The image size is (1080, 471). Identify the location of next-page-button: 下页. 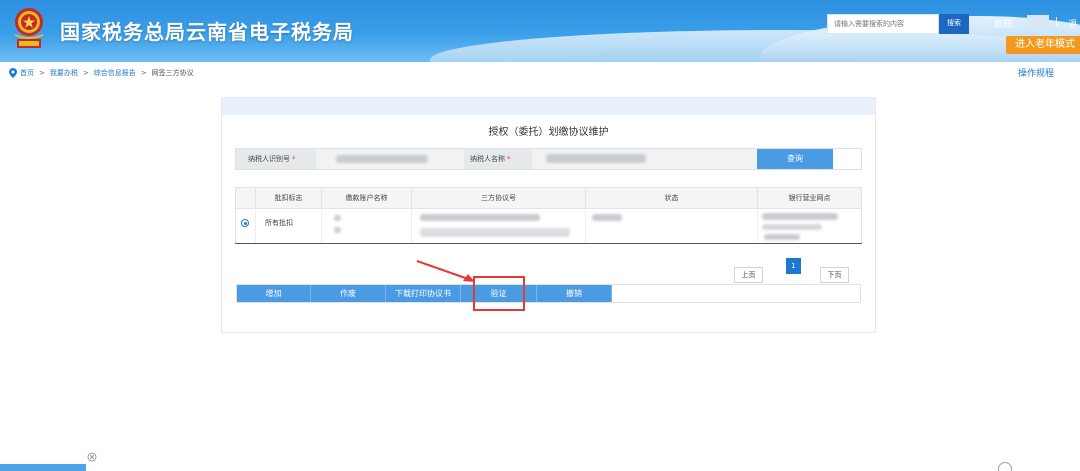
(834, 275).